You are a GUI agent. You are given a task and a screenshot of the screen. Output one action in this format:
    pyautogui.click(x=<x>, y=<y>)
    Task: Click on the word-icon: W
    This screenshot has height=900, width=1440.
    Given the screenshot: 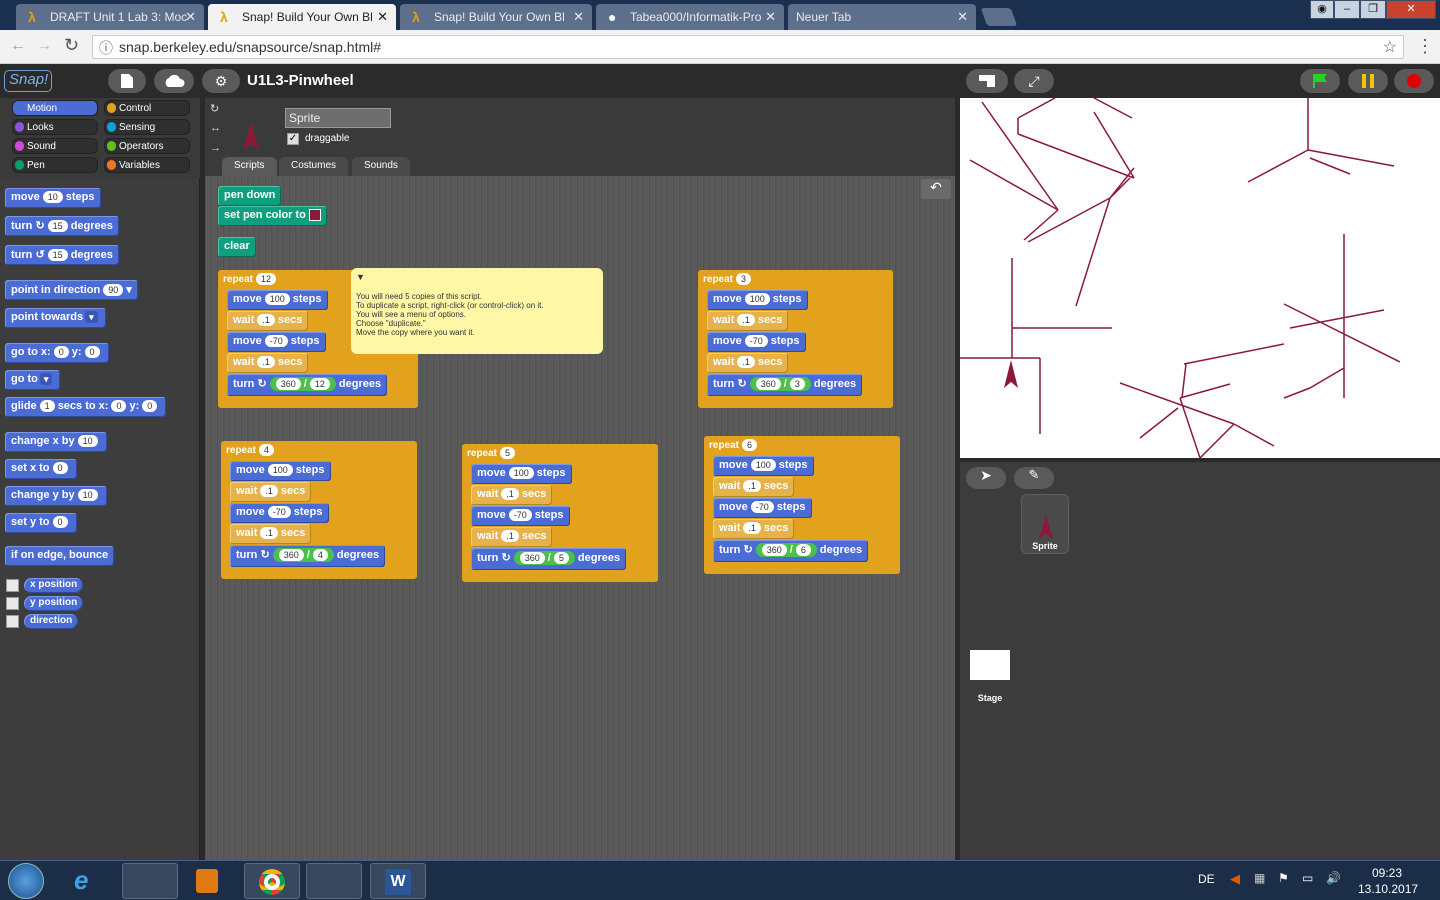 What is the action you would take?
    pyautogui.click(x=398, y=881)
    